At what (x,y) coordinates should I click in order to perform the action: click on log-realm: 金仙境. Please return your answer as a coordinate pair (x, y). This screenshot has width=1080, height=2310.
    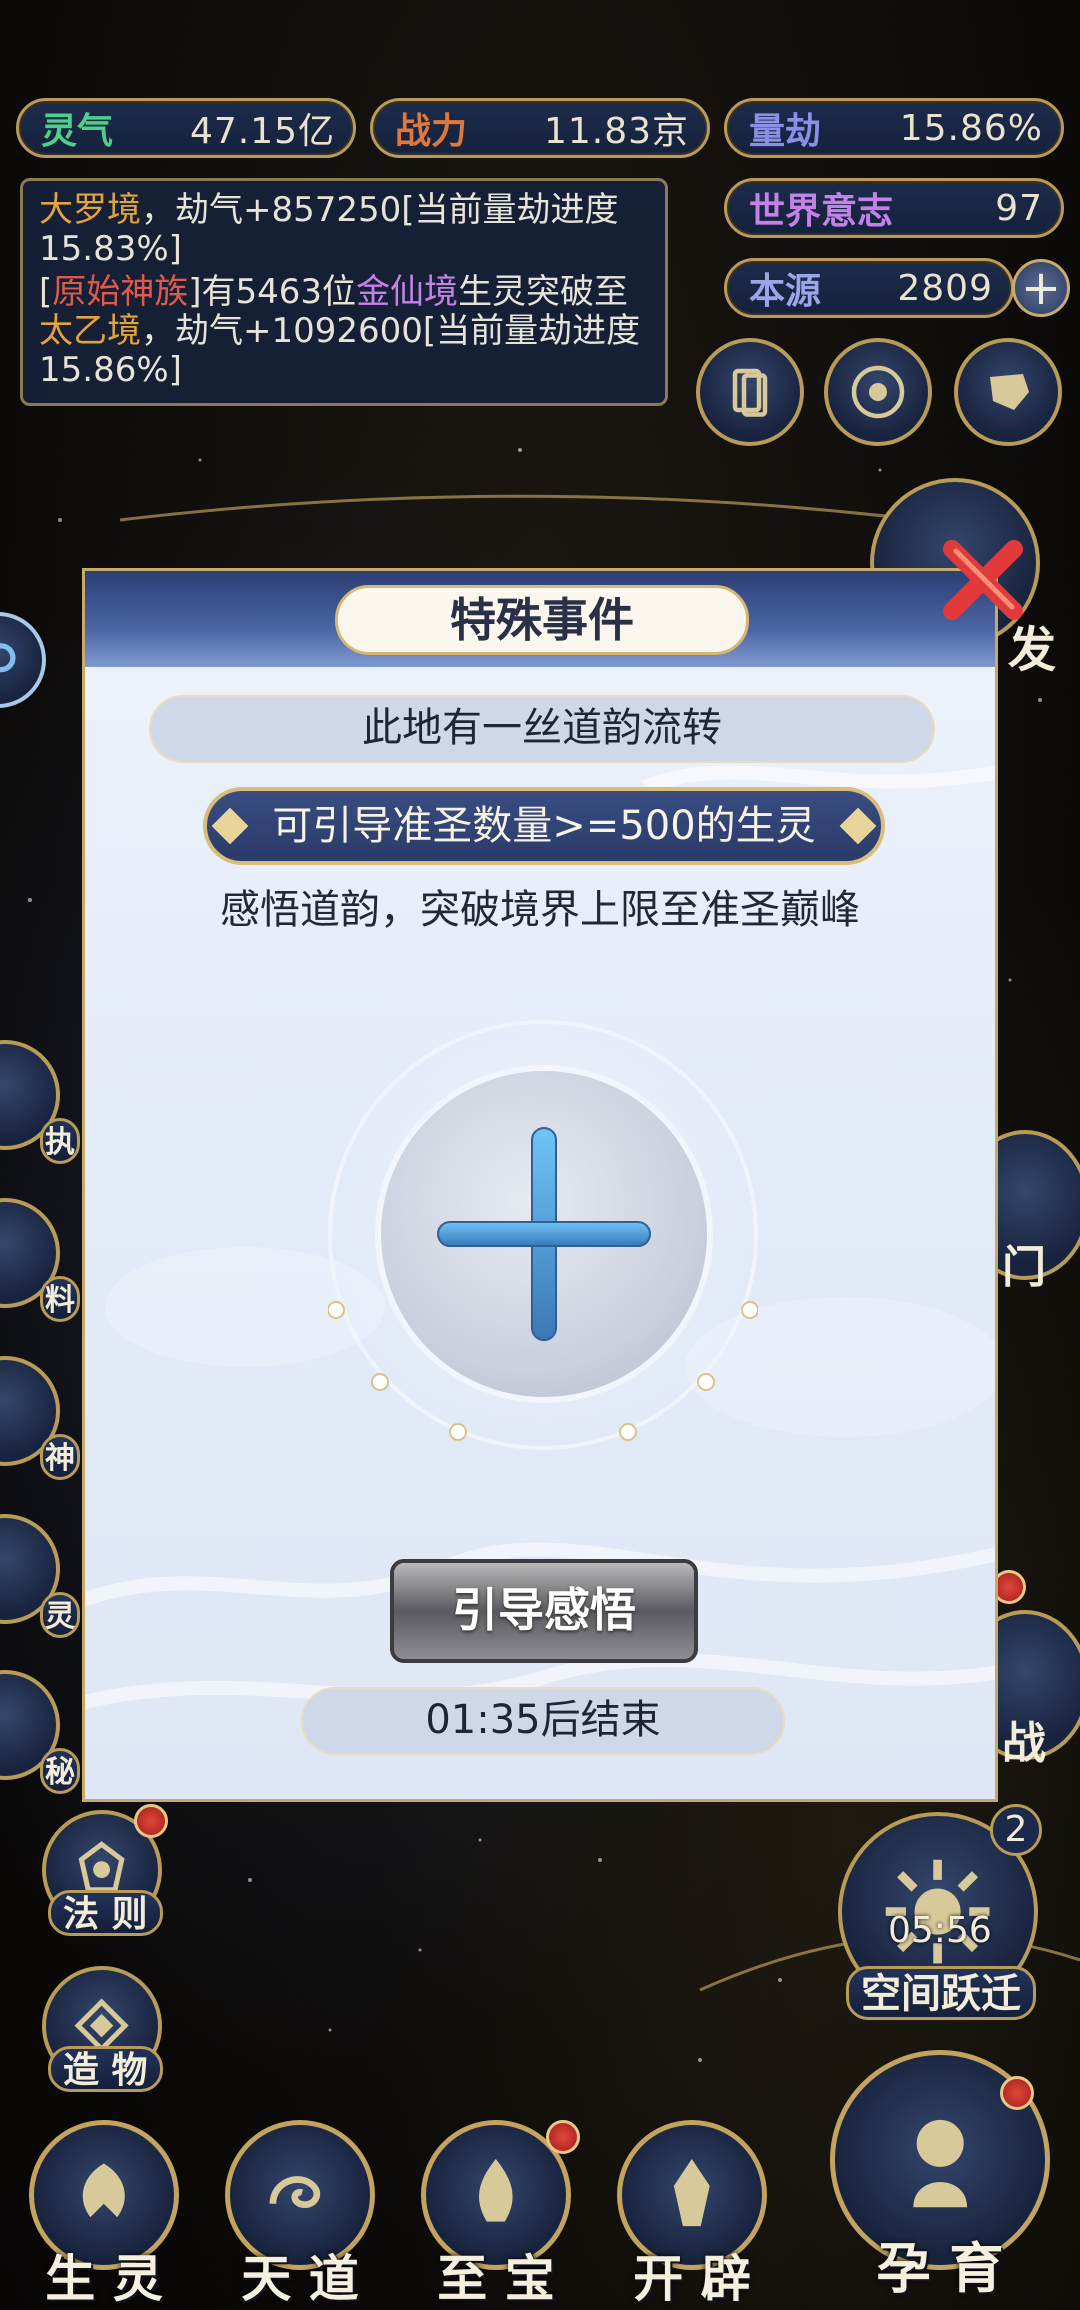
    Looking at the image, I should click on (407, 292).